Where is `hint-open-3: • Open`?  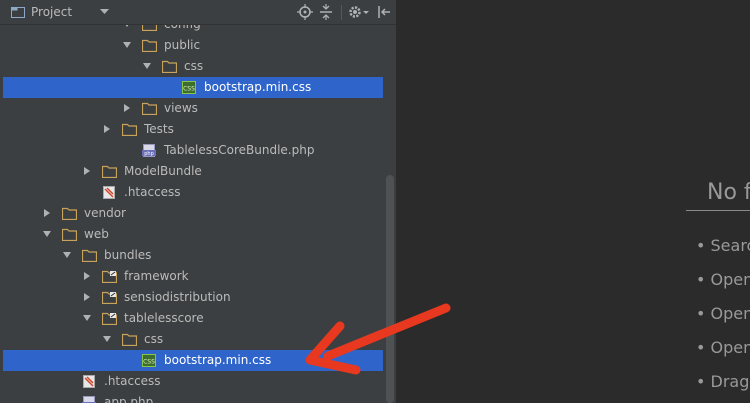 hint-open-3: • Open is located at coordinates (723, 347).